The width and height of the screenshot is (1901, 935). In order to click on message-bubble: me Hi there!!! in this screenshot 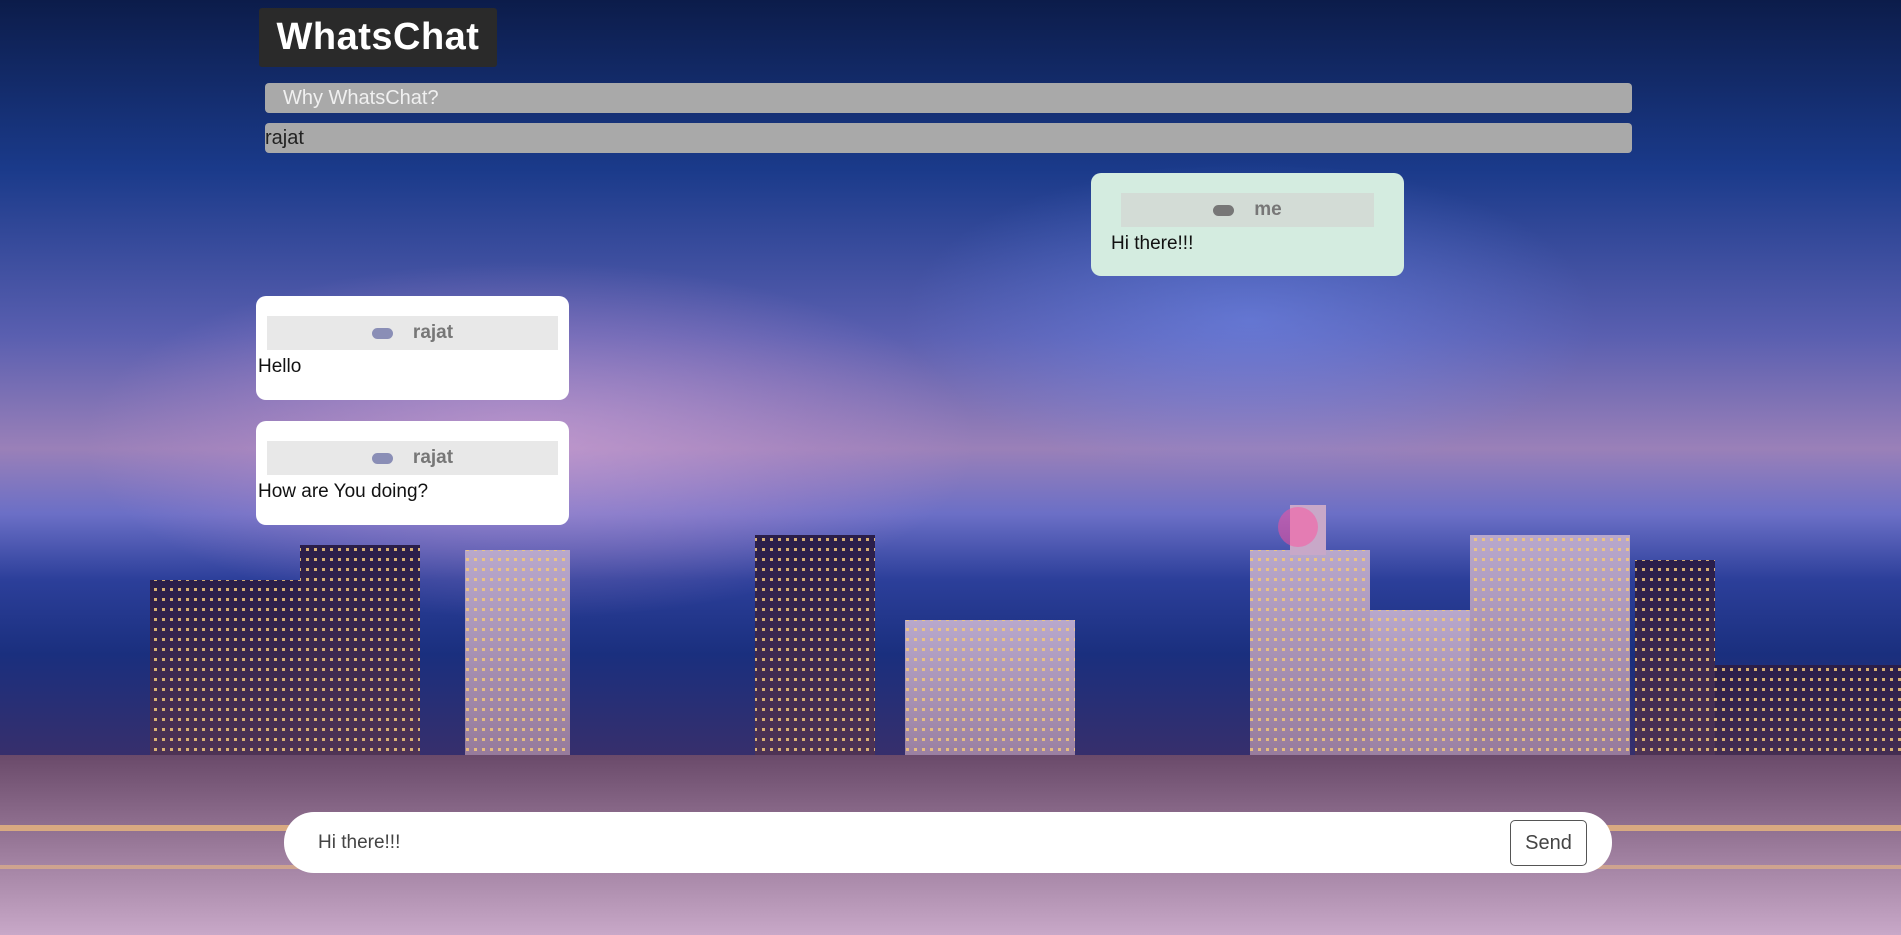, I will do `click(1247, 224)`.